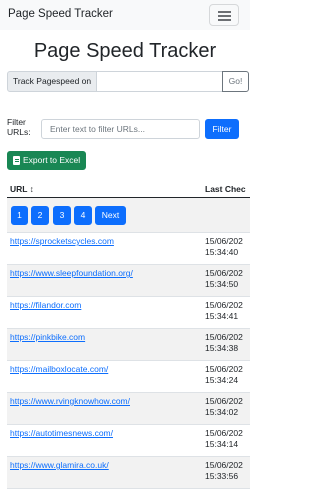 This screenshot has height=498, width=320. What do you see at coordinates (222, 252) in the screenshot?
I see `time-text: 15:34:40` at bounding box center [222, 252].